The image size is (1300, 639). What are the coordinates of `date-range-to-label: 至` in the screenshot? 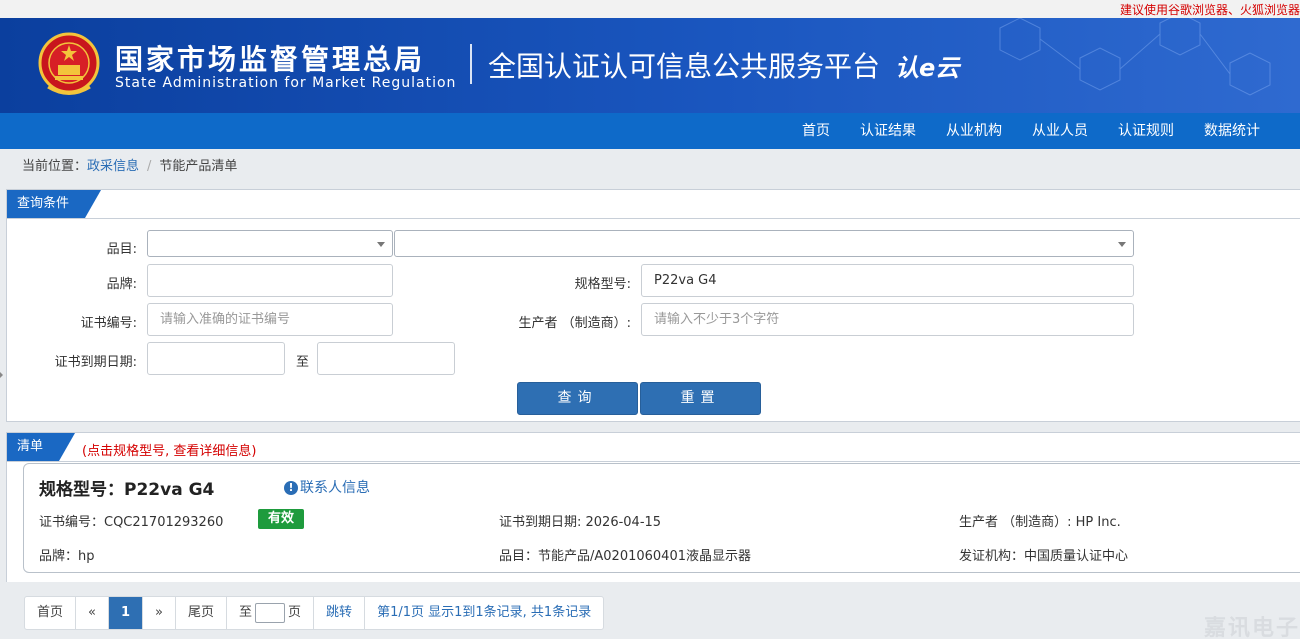 It's located at (302, 362).